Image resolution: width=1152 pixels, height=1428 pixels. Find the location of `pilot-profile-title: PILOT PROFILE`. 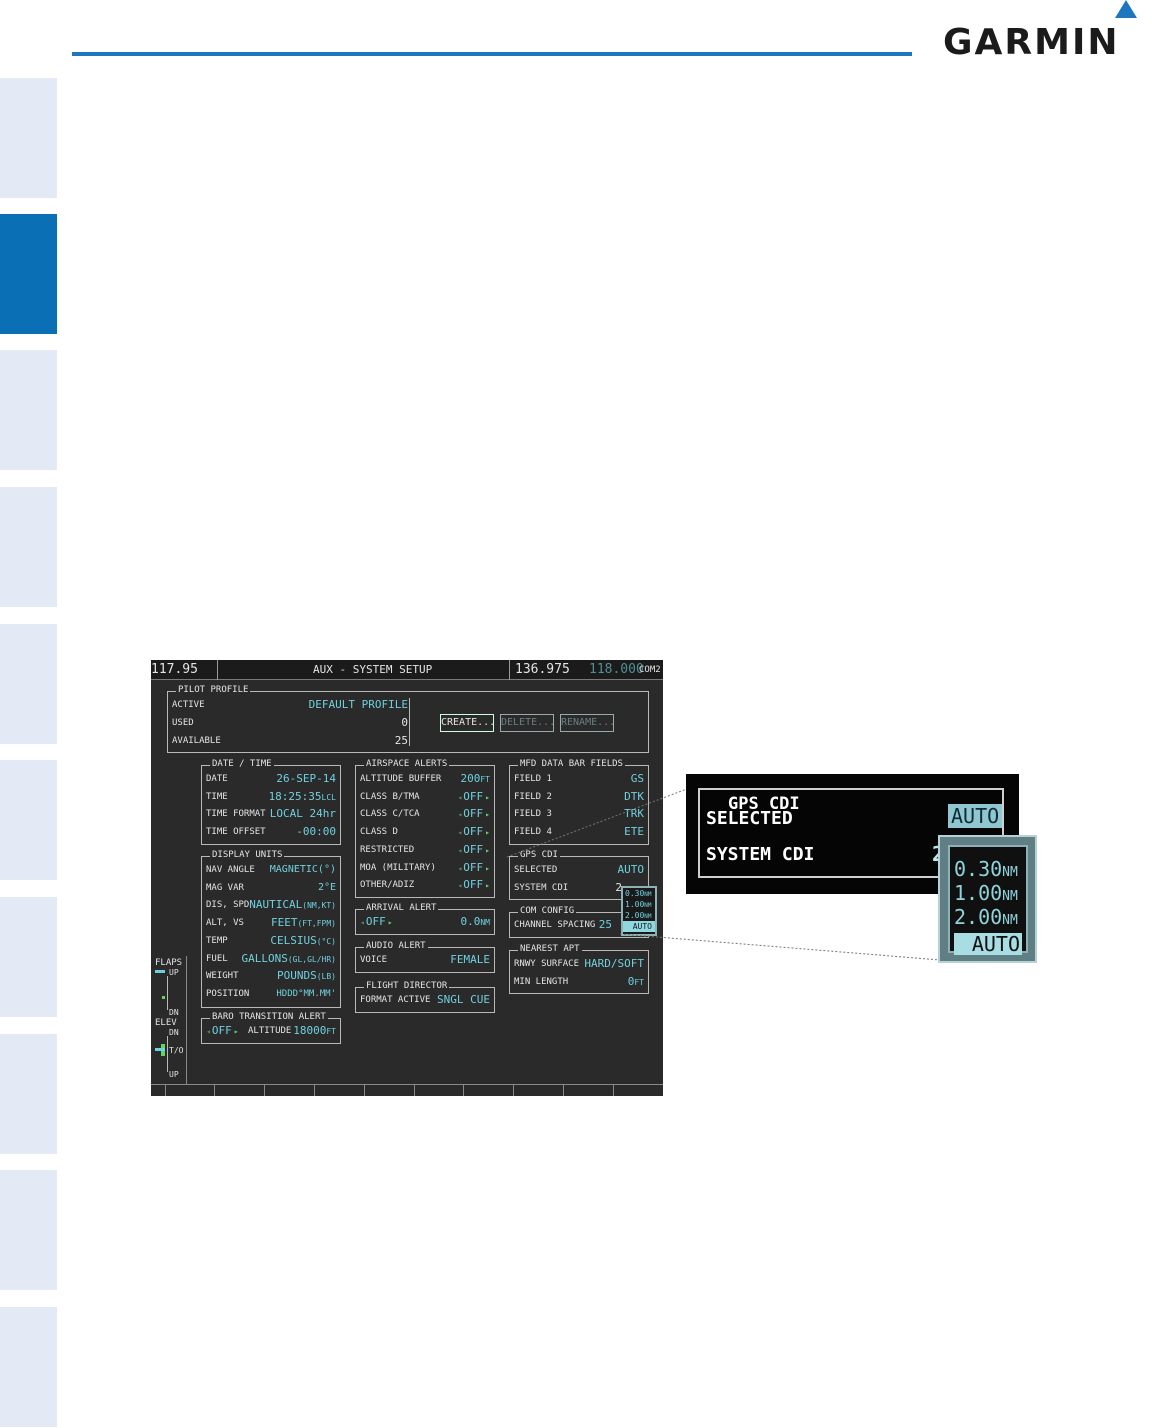

pilot-profile-title: PILOT PROFILE is located at coordinates (213, 690).